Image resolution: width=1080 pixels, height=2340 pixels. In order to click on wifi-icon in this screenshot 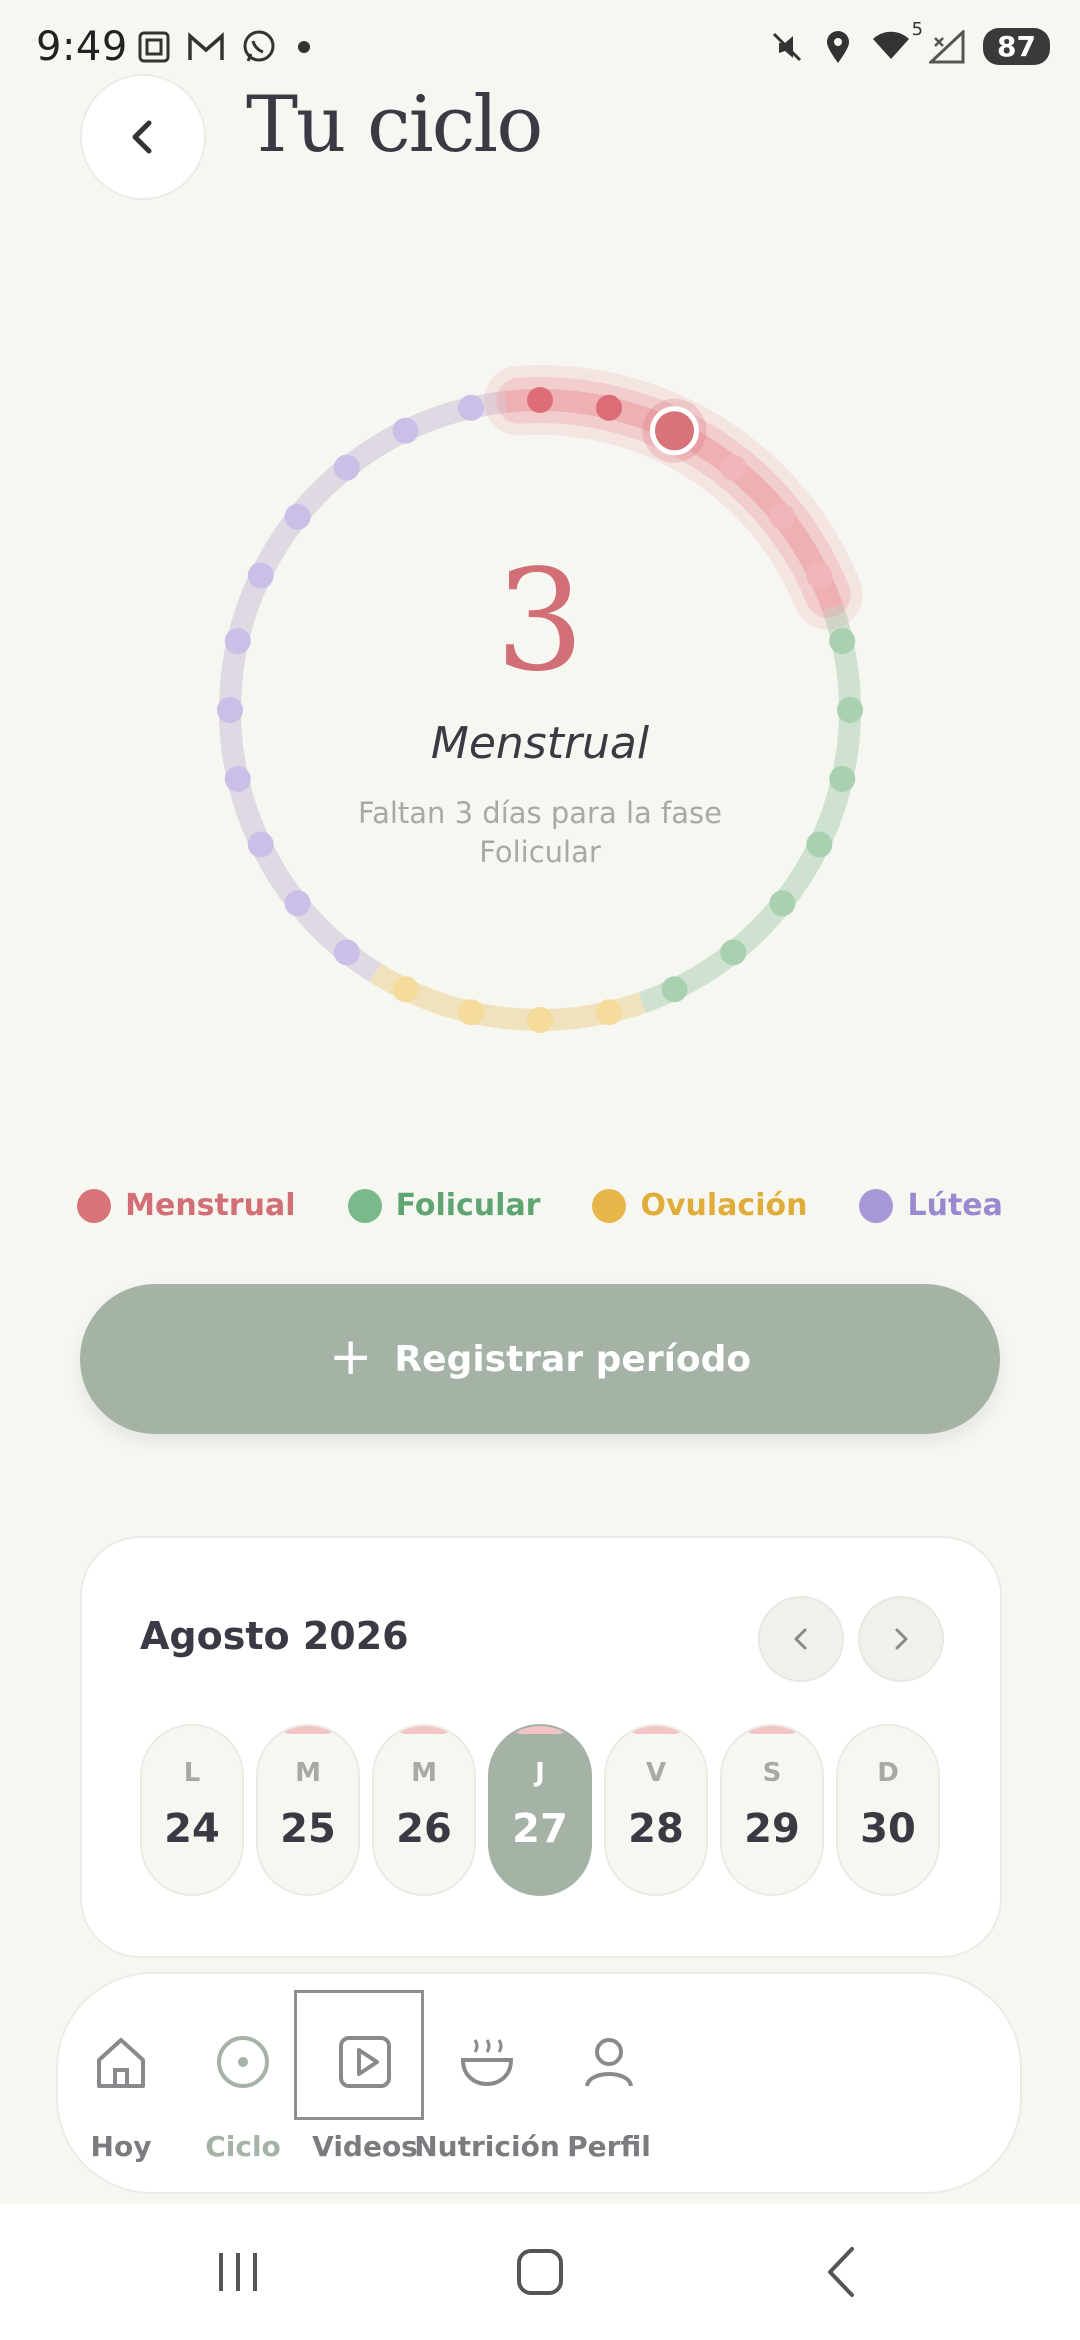, I will do `click(891, 45)`.